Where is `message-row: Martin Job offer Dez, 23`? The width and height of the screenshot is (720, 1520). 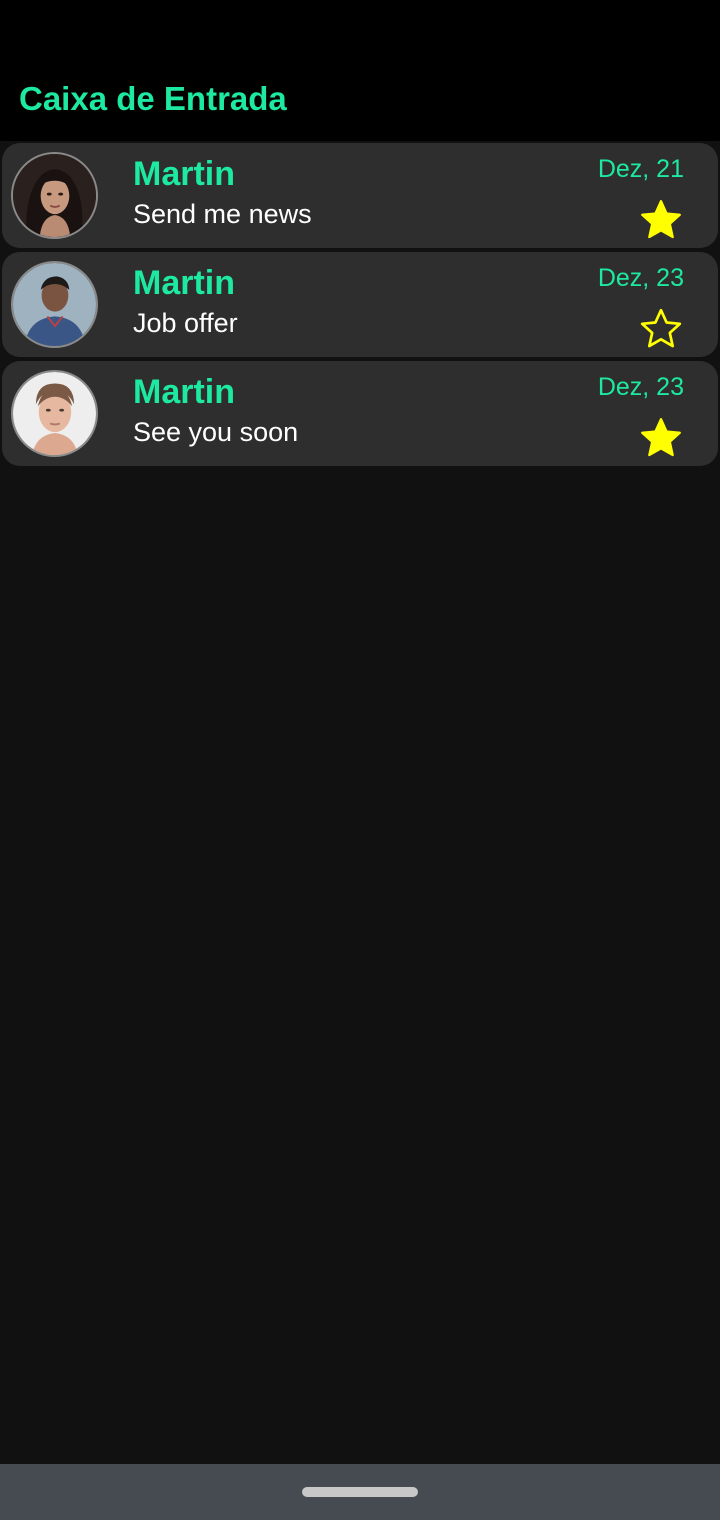 message-row: Martin Job offer Dez, 23 is located at coordinates (360, 304).